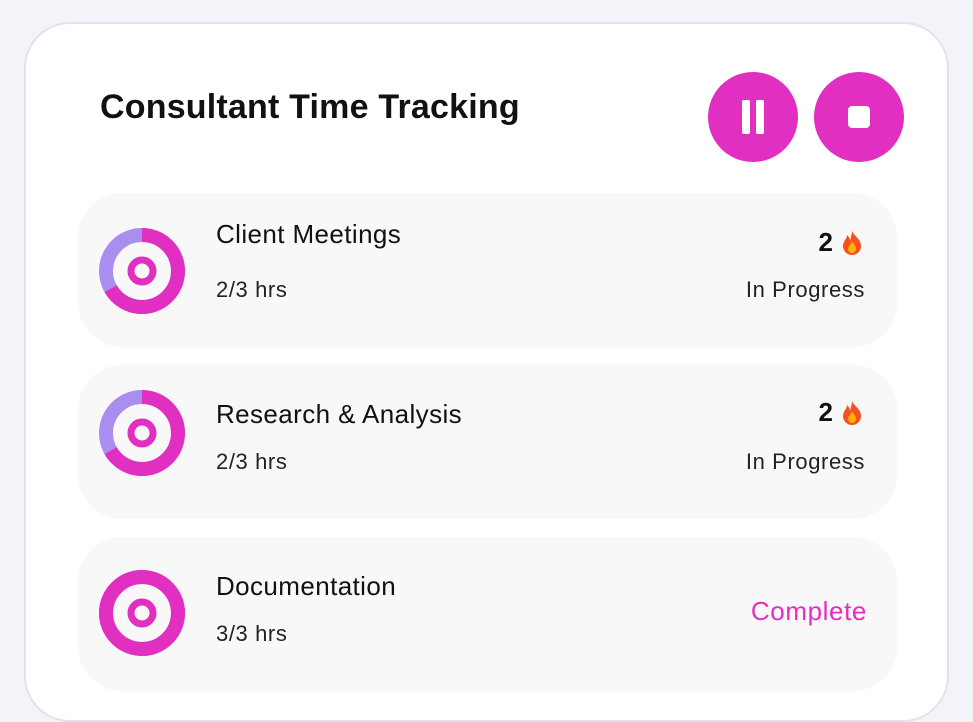 This screenshot has height=722, width=973. I want to click on stop-icon, so click(859, 117).